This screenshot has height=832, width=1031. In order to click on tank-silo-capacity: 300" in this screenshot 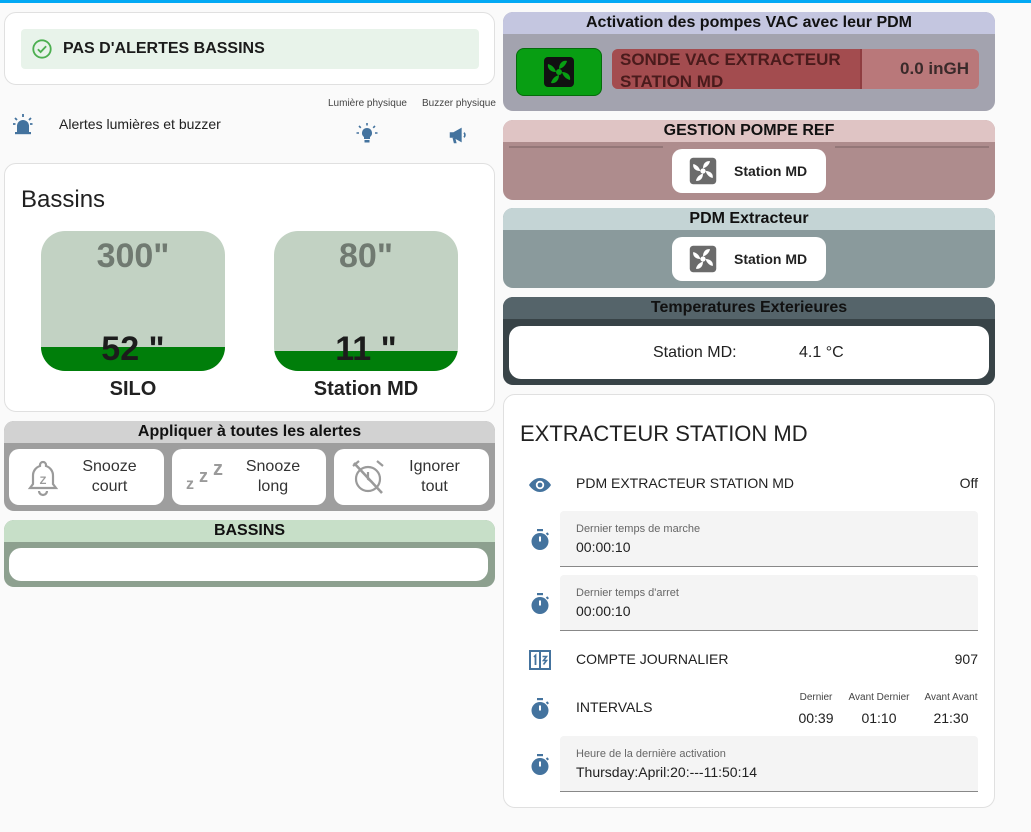, I will do `click(133, 256)`.